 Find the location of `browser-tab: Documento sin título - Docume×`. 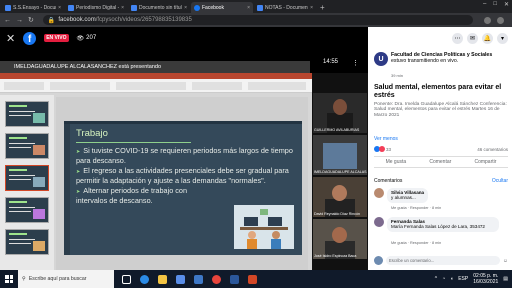

browser-tab: Documento sin título - Docume× is located at coordinates (159, 7).